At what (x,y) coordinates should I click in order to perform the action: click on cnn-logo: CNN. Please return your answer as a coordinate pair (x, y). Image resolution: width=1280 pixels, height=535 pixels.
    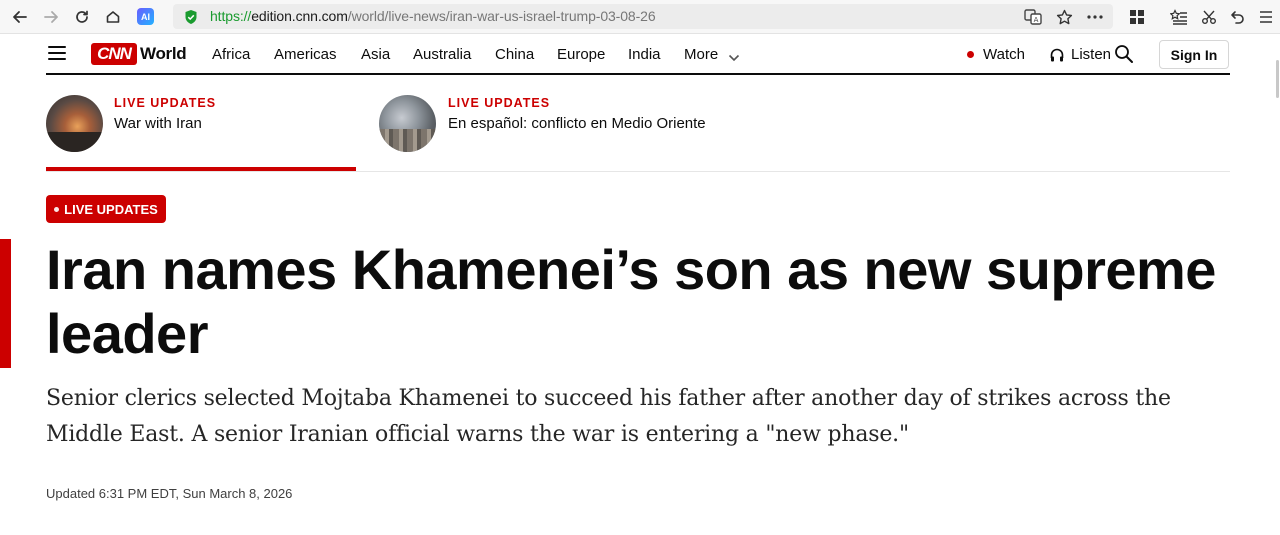
    Looking at the image, I should click on (114, 54).